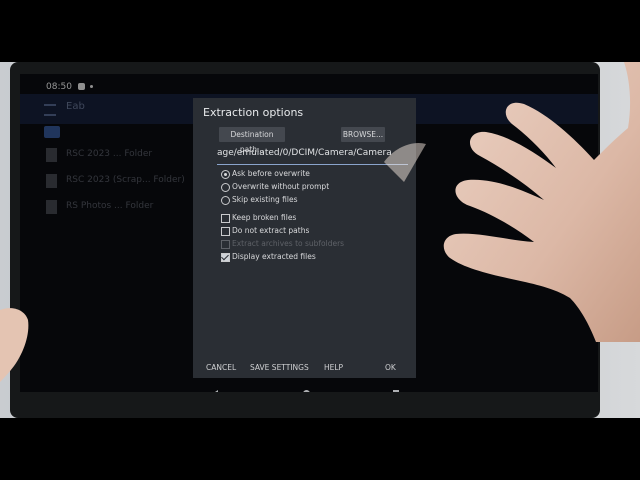  I want to click on left-thumb-image, so click(14, 345).